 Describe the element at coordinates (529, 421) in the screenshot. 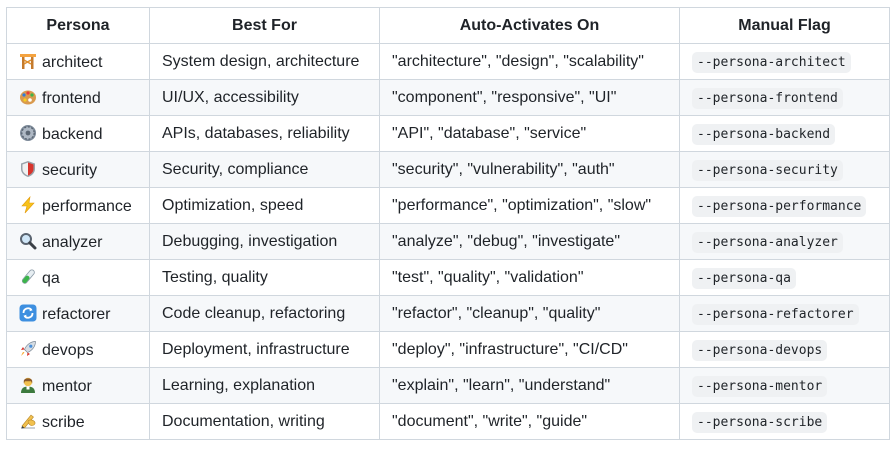

I see `triggers-cell: "document", "write", "guide"` at that location.